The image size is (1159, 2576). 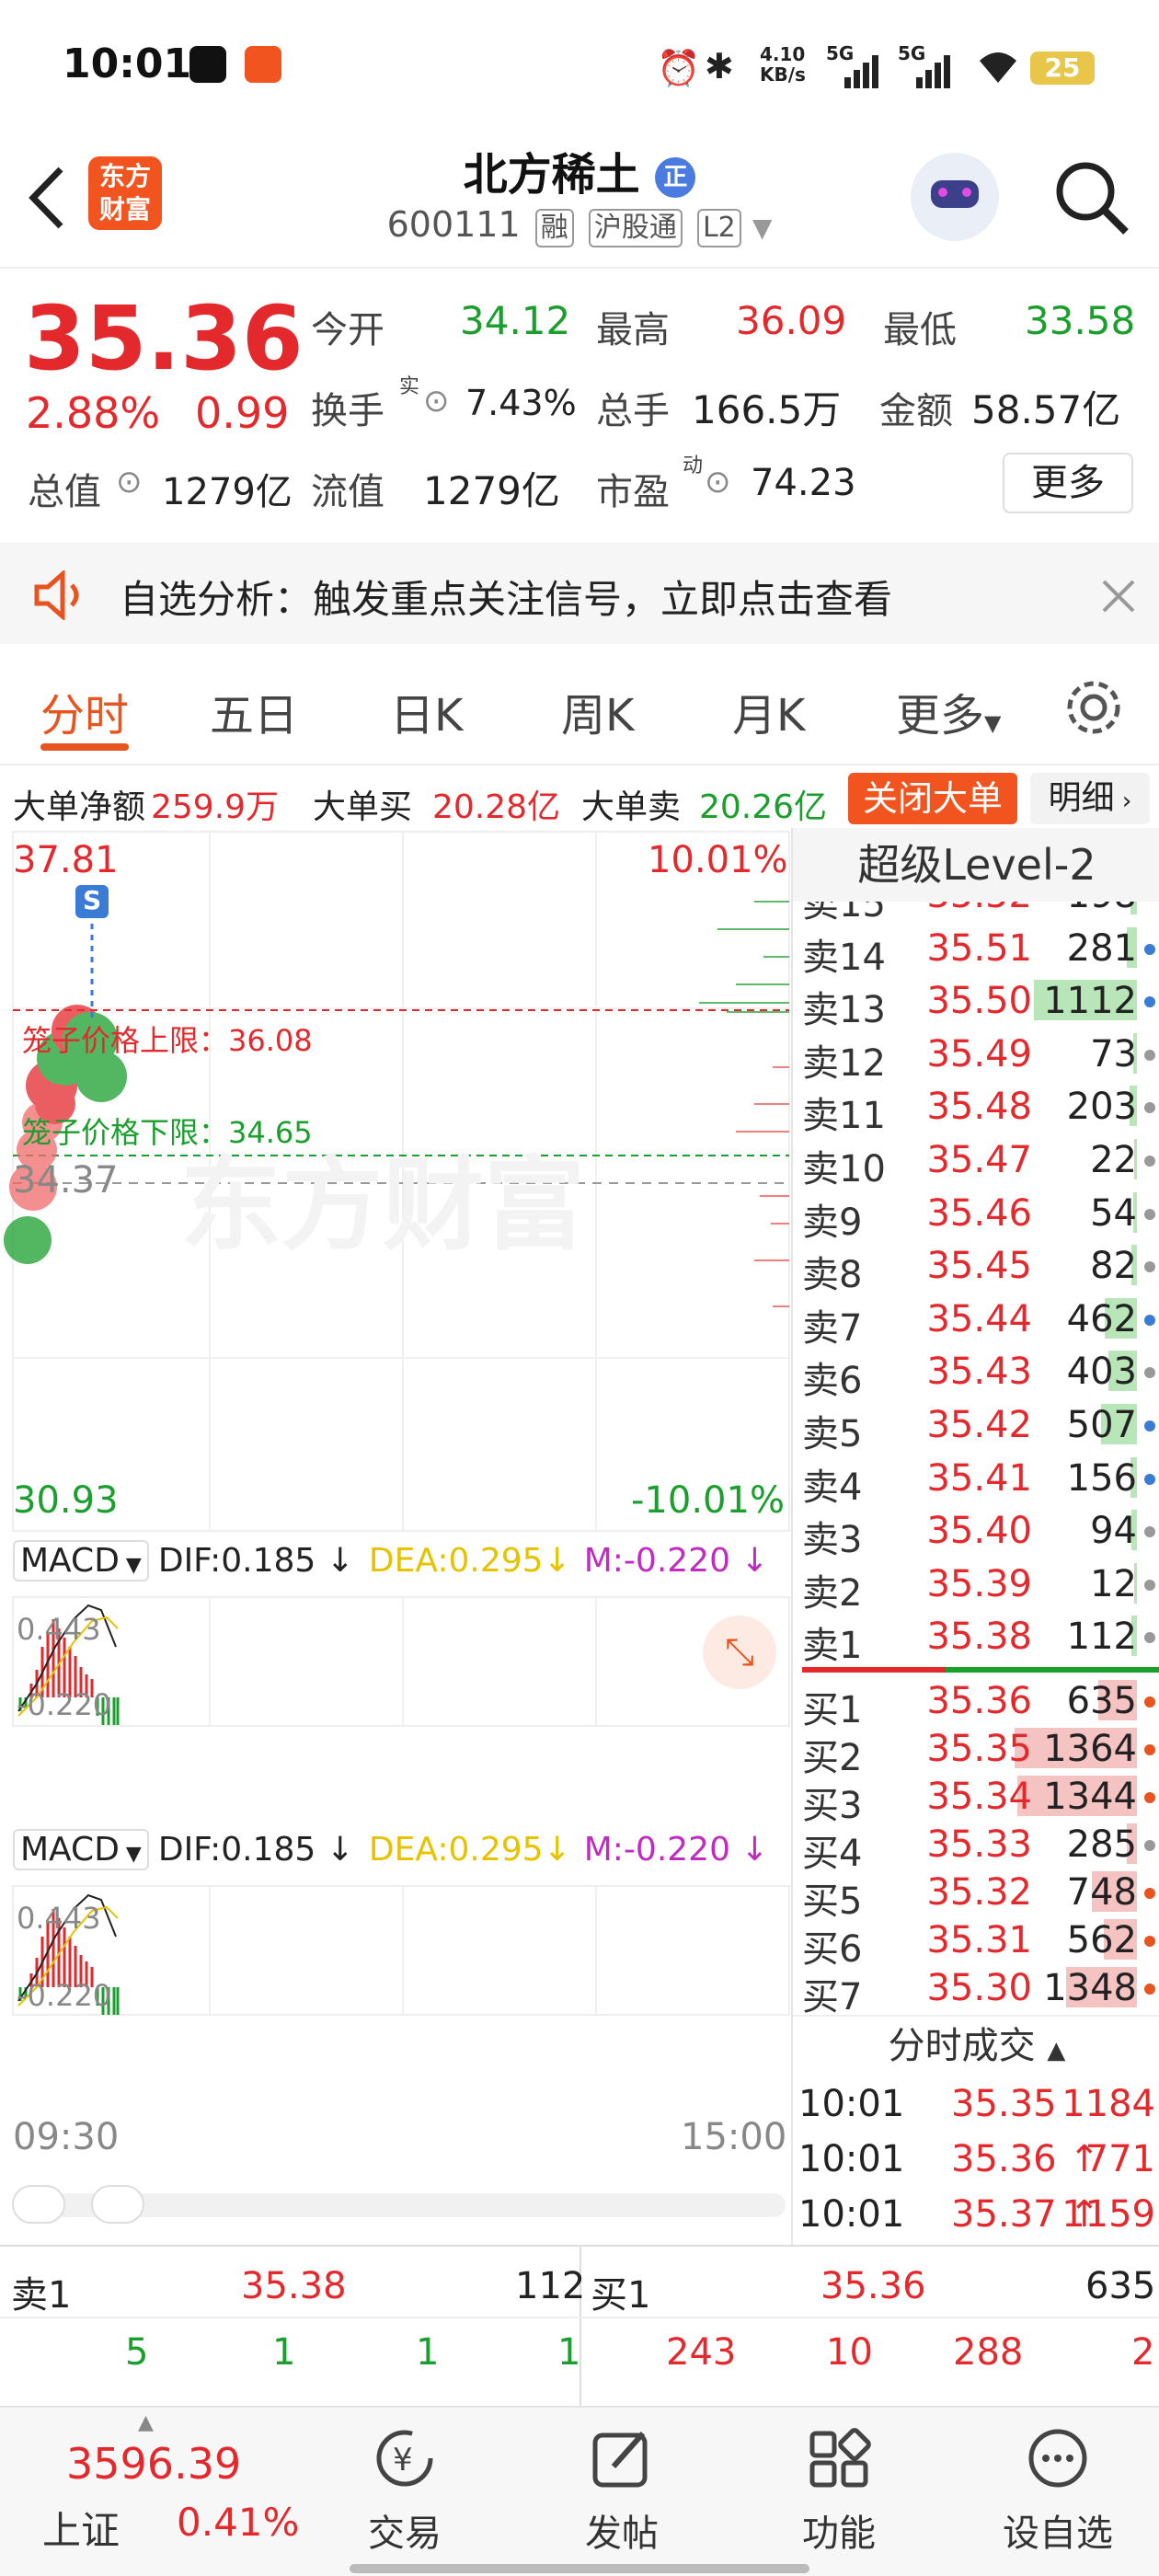 What do you see at coordinates (1004, 2214) in the screenshot?
I see `tick-price: 35.37` at bounding box center [1004, 2214].